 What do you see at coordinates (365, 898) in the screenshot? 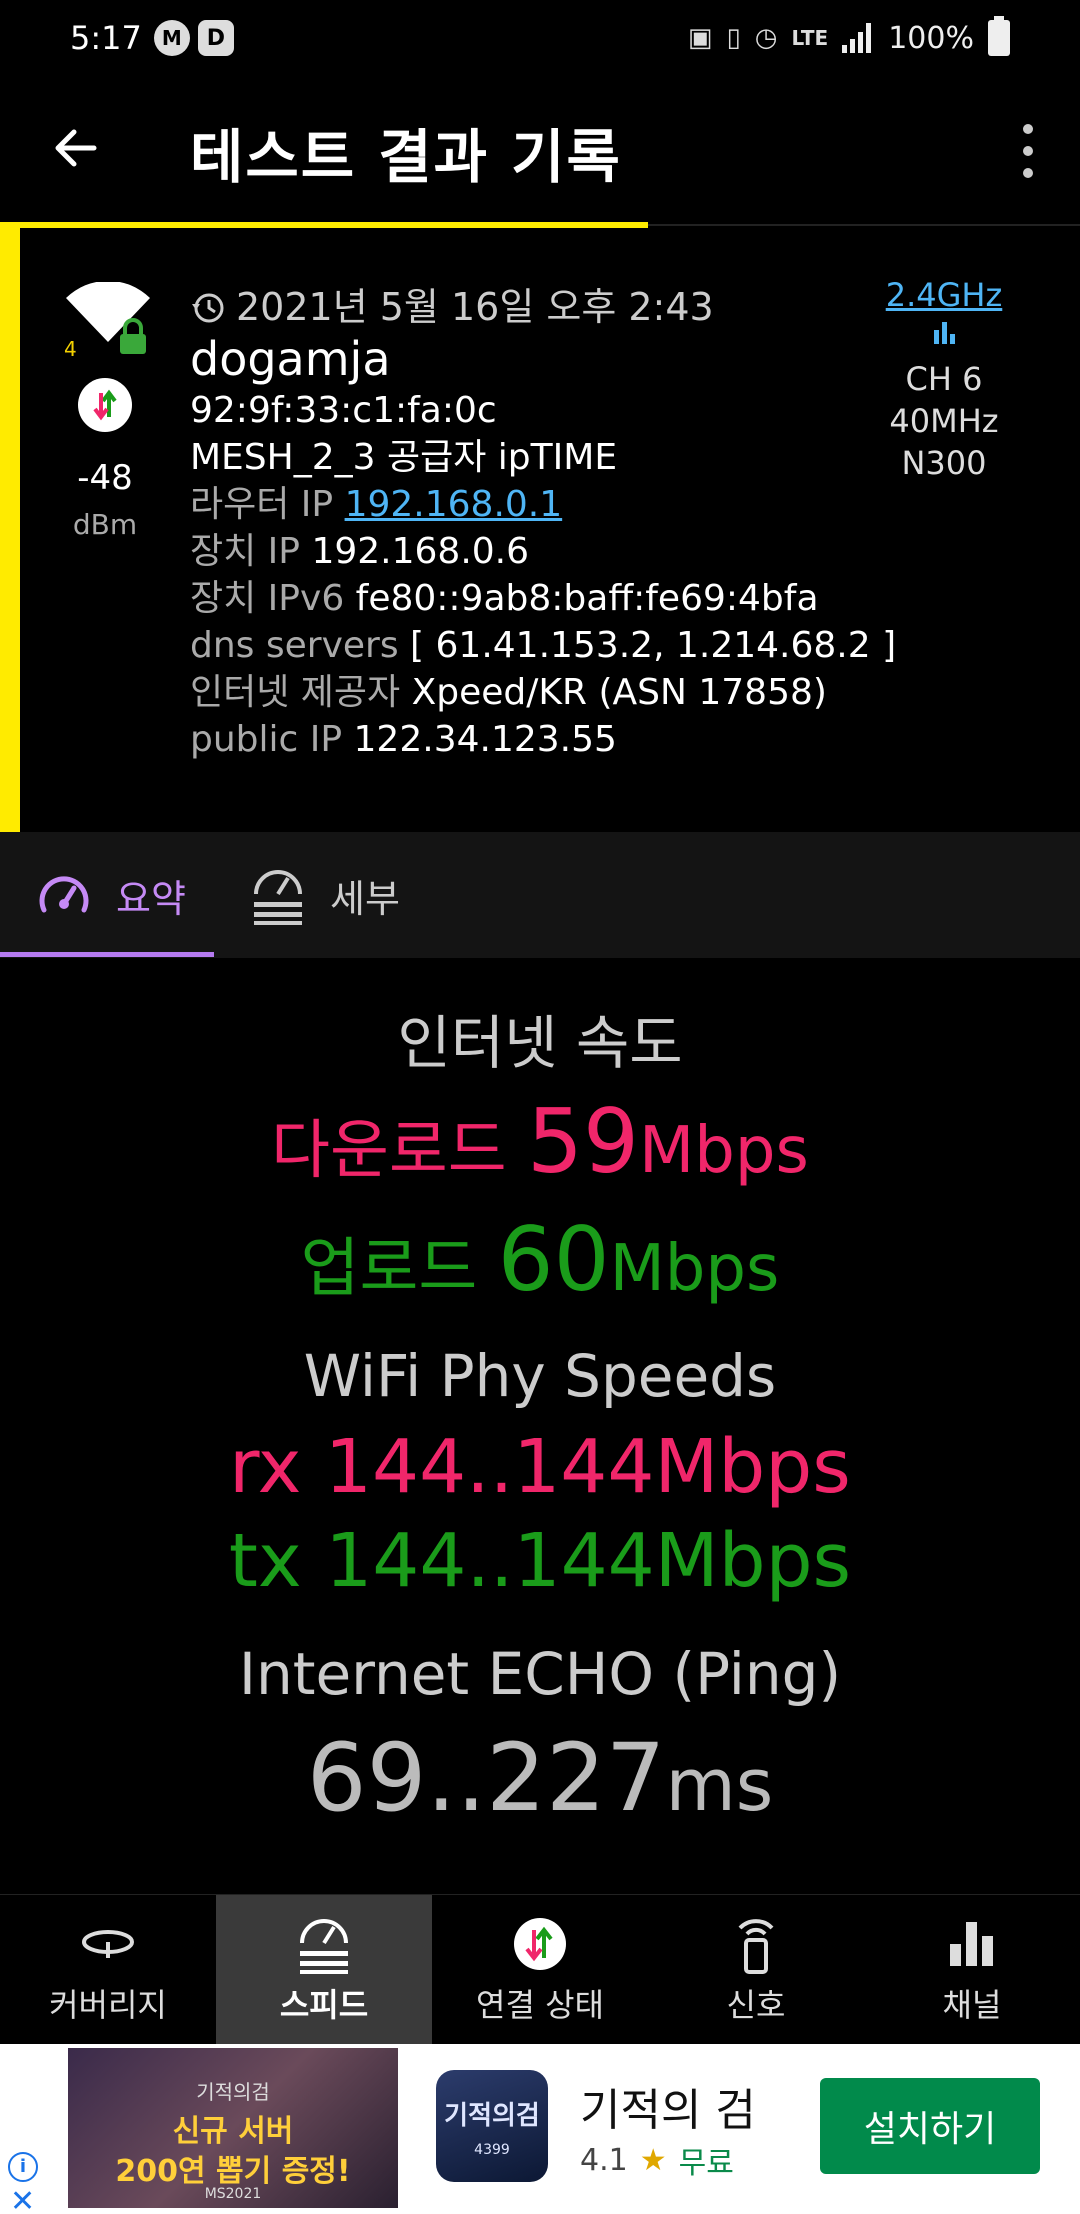
I see `tab-detail-label: 세부` at bounding box center [365, 898].